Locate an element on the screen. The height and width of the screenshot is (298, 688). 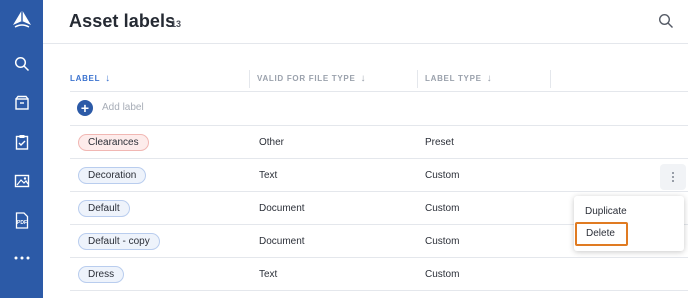
clipboard-check-icon is located at coordinates (21, 142).